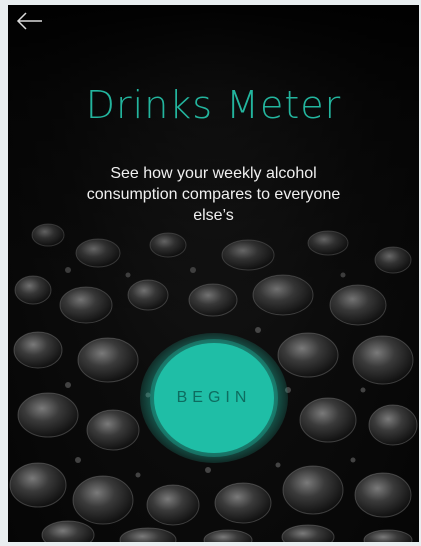  I want to click on begin-button-wrapper: BEGIN, so click(214, 398).